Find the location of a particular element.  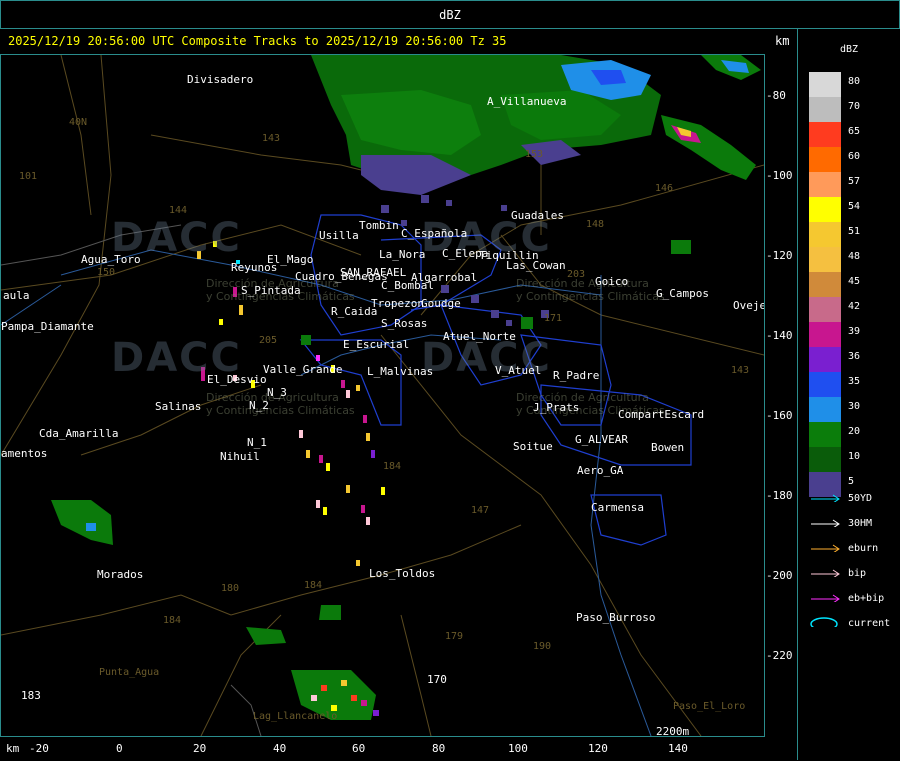

place-label: G_Campos is located at coordinates (682, 293).